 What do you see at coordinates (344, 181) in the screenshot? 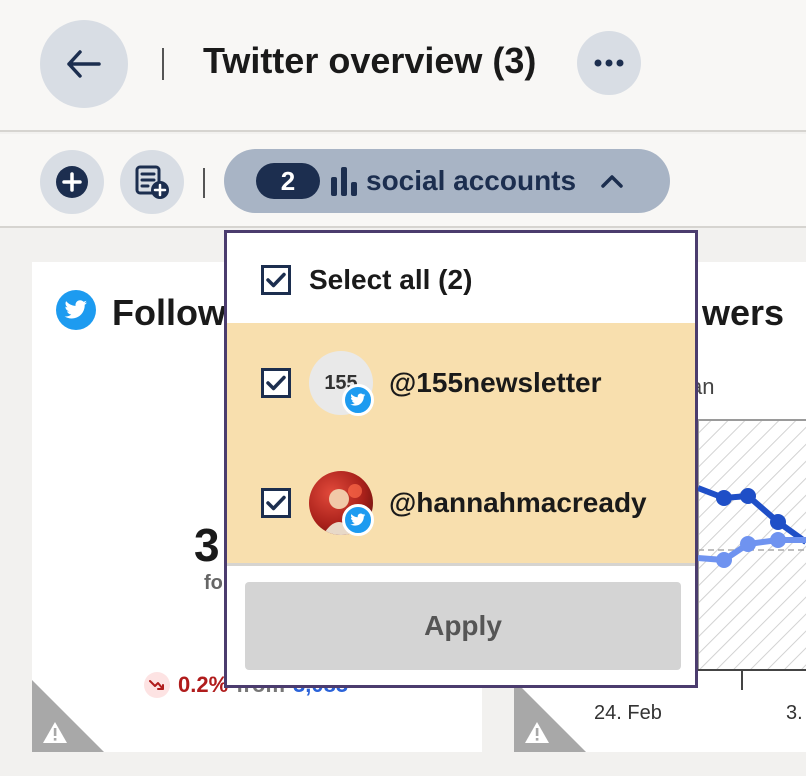
I see `bar-chart-icon` at bounding box center [344, 181].